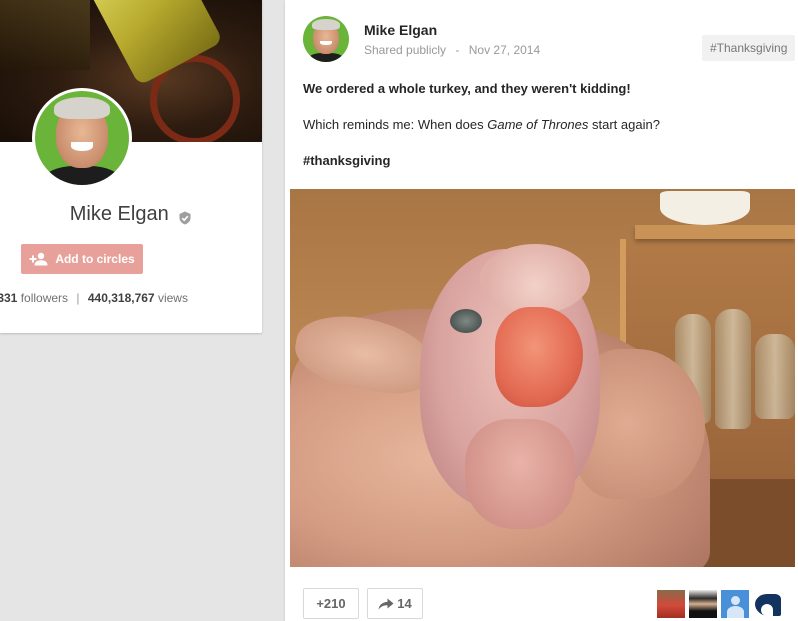  I want to click on add-to-circles-button: Add to circles, so click(82, 259).